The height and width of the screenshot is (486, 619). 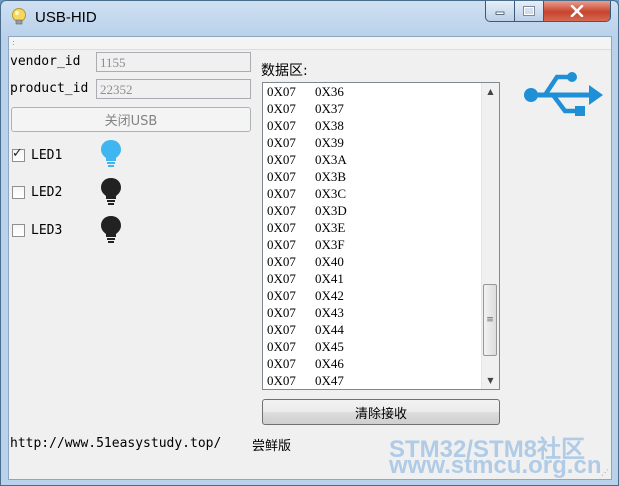 I want to click on footer-url: http://www.51easystudy.top/, so click(x=116, y=443).